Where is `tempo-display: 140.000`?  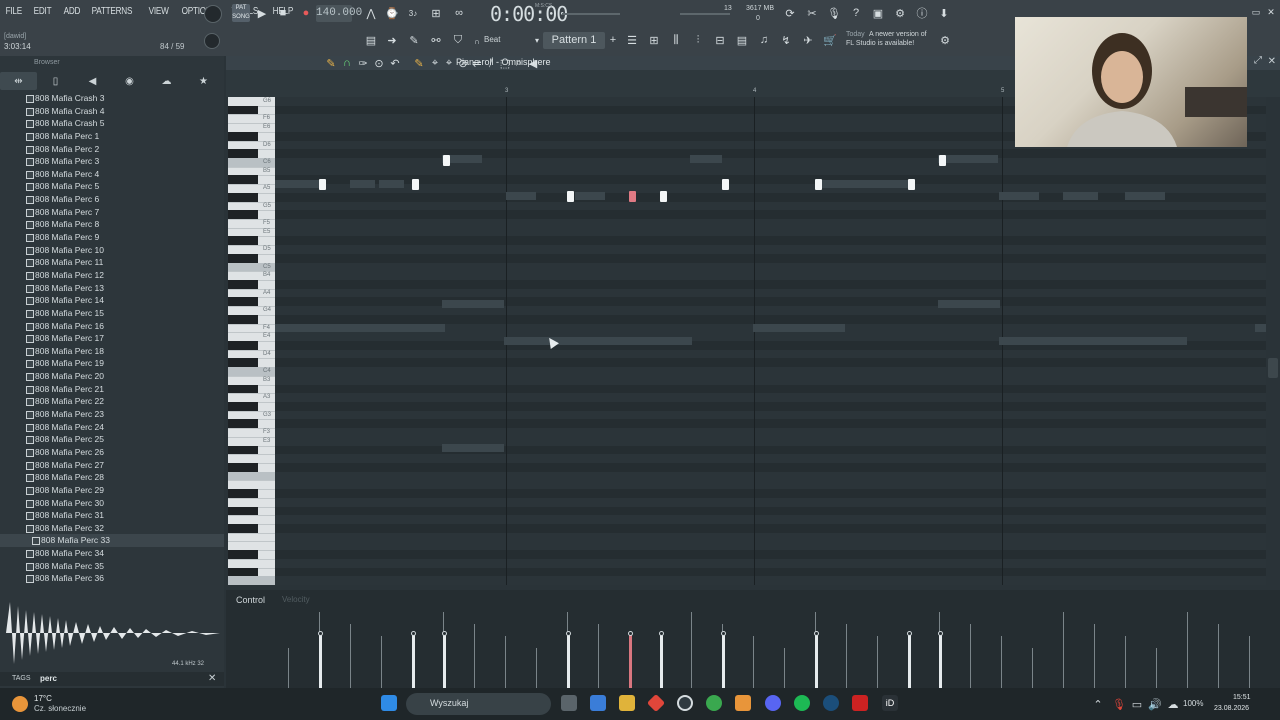 tempo-display: 140.000 is located at coordinates (339, 13).